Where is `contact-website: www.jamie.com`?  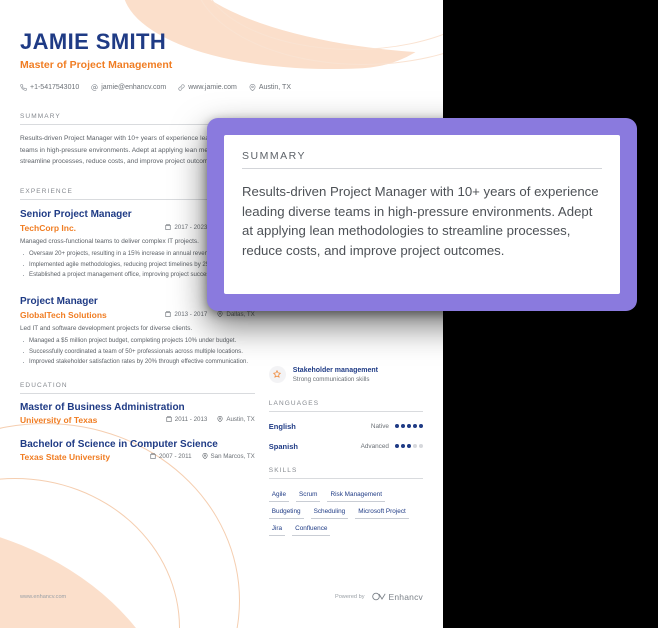
contact-website: www.jamie.com is located at coordinates (207, 87).